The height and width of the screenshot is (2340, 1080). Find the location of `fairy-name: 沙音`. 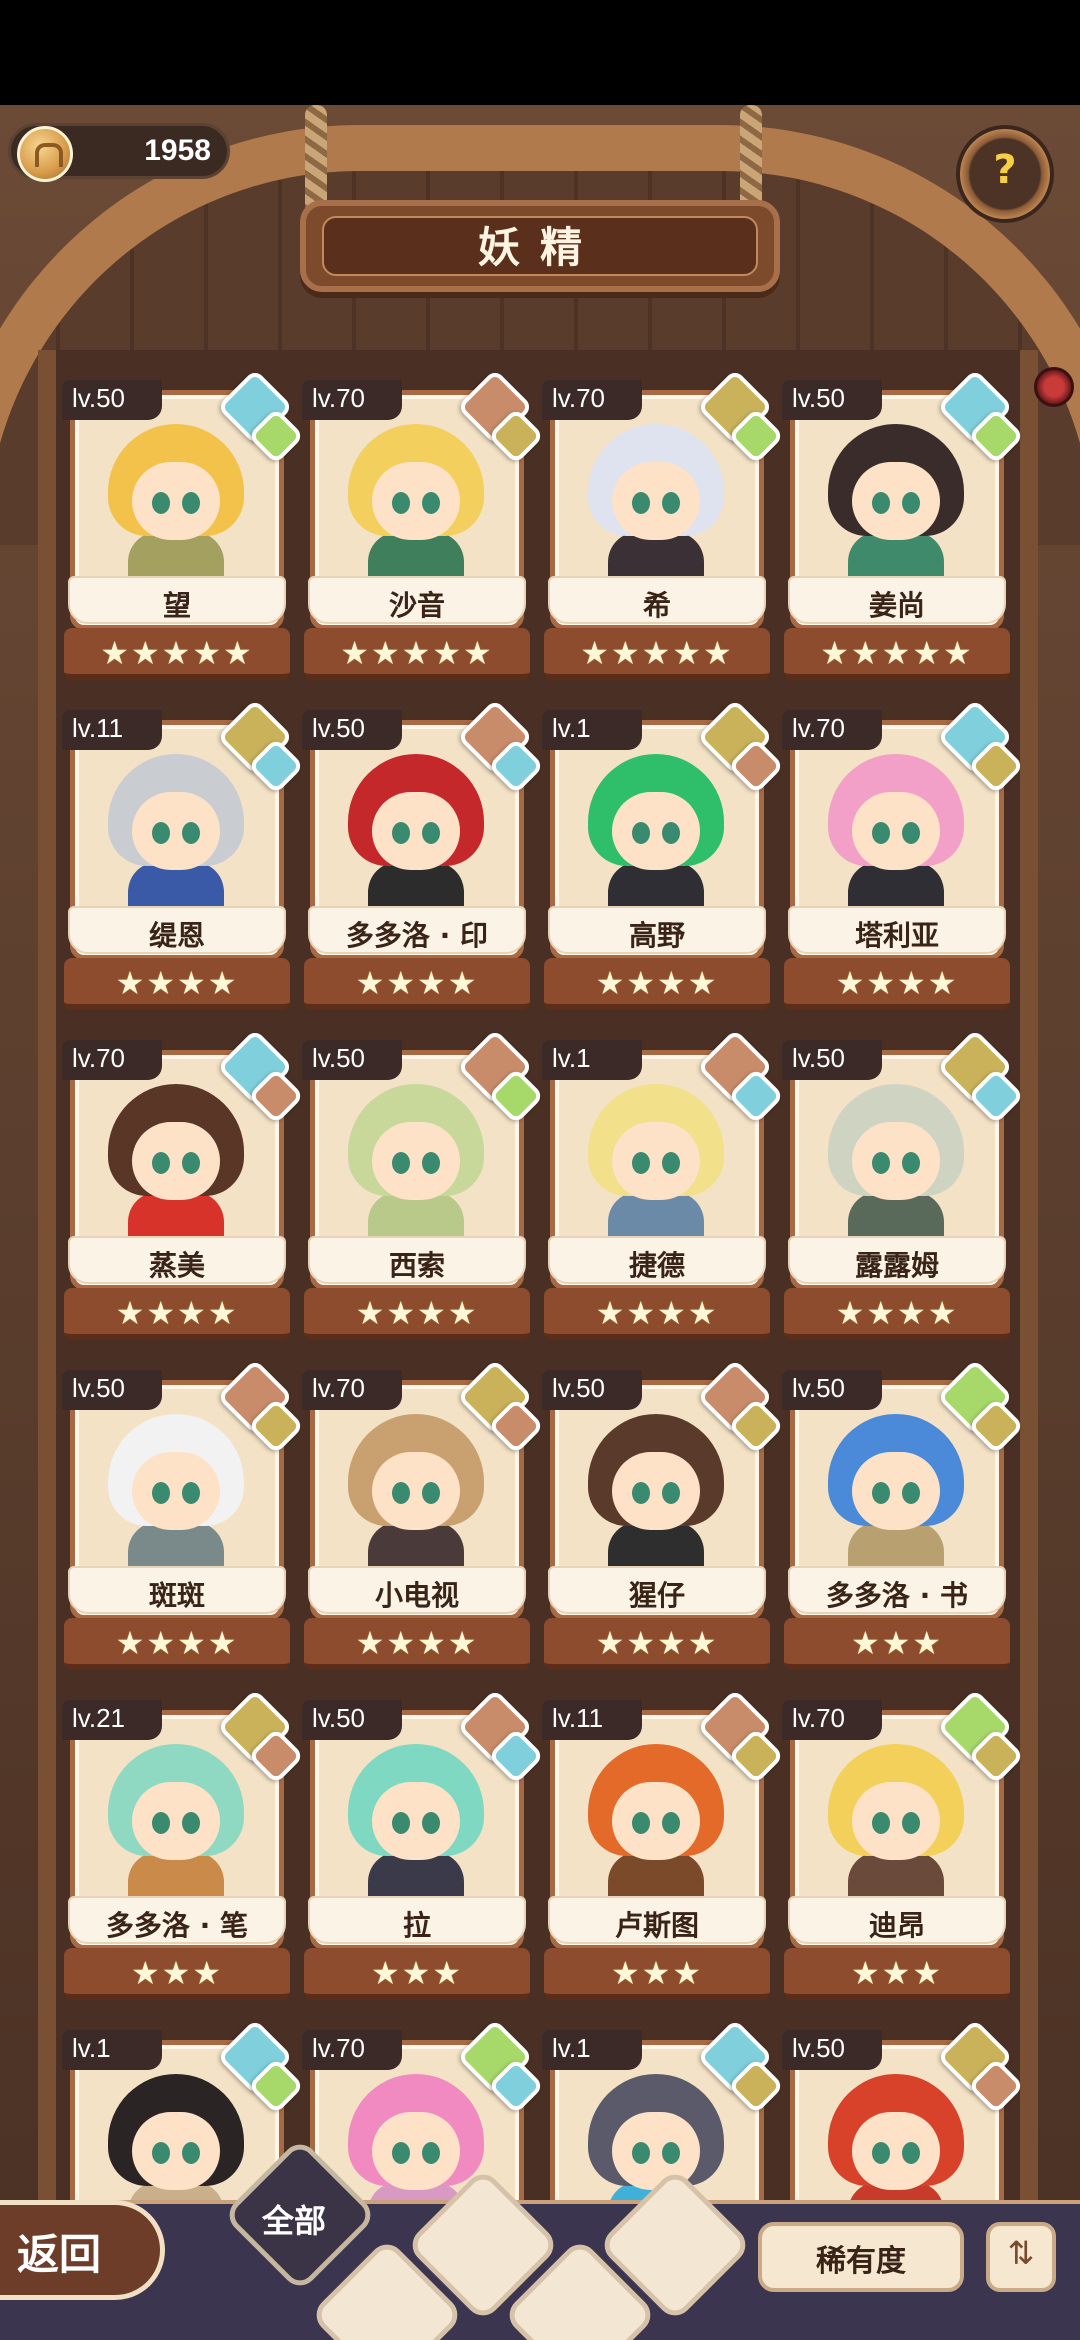

fairy-name: 沙音 is located at coordinates (417, 600).